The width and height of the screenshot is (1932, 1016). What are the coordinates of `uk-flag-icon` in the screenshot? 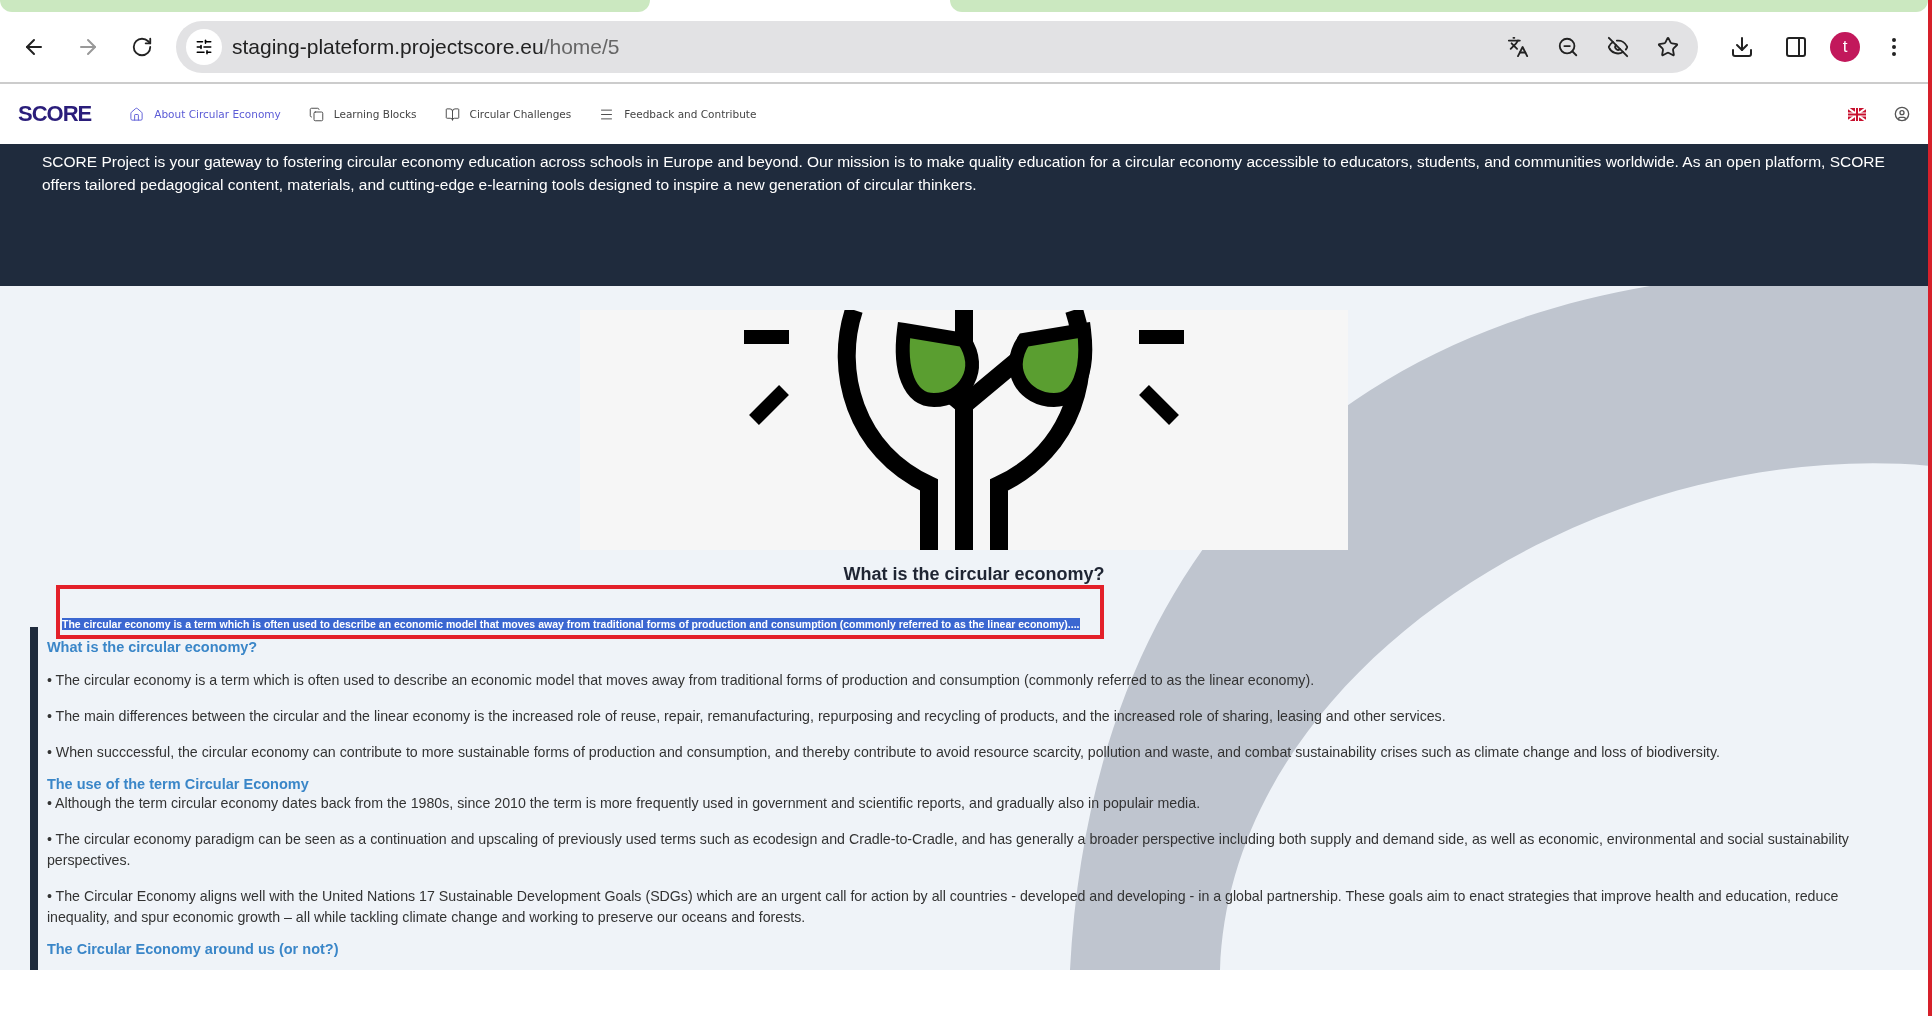 It's located at (1857, 114).